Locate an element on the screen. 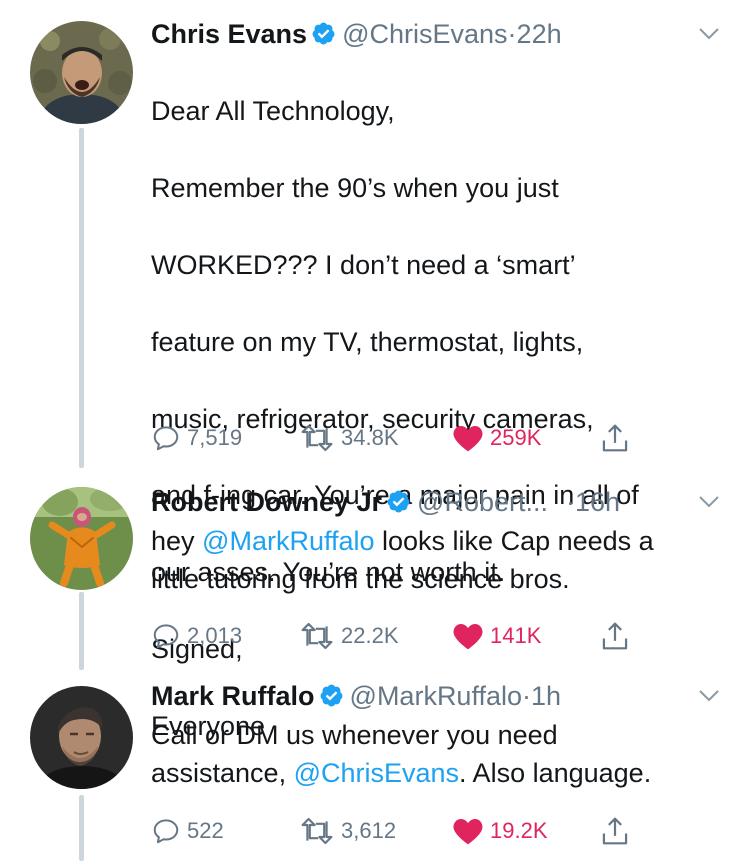 This screenshot has height=861, width=750. like-button: 19.2K is located at coordinates (500, 831).